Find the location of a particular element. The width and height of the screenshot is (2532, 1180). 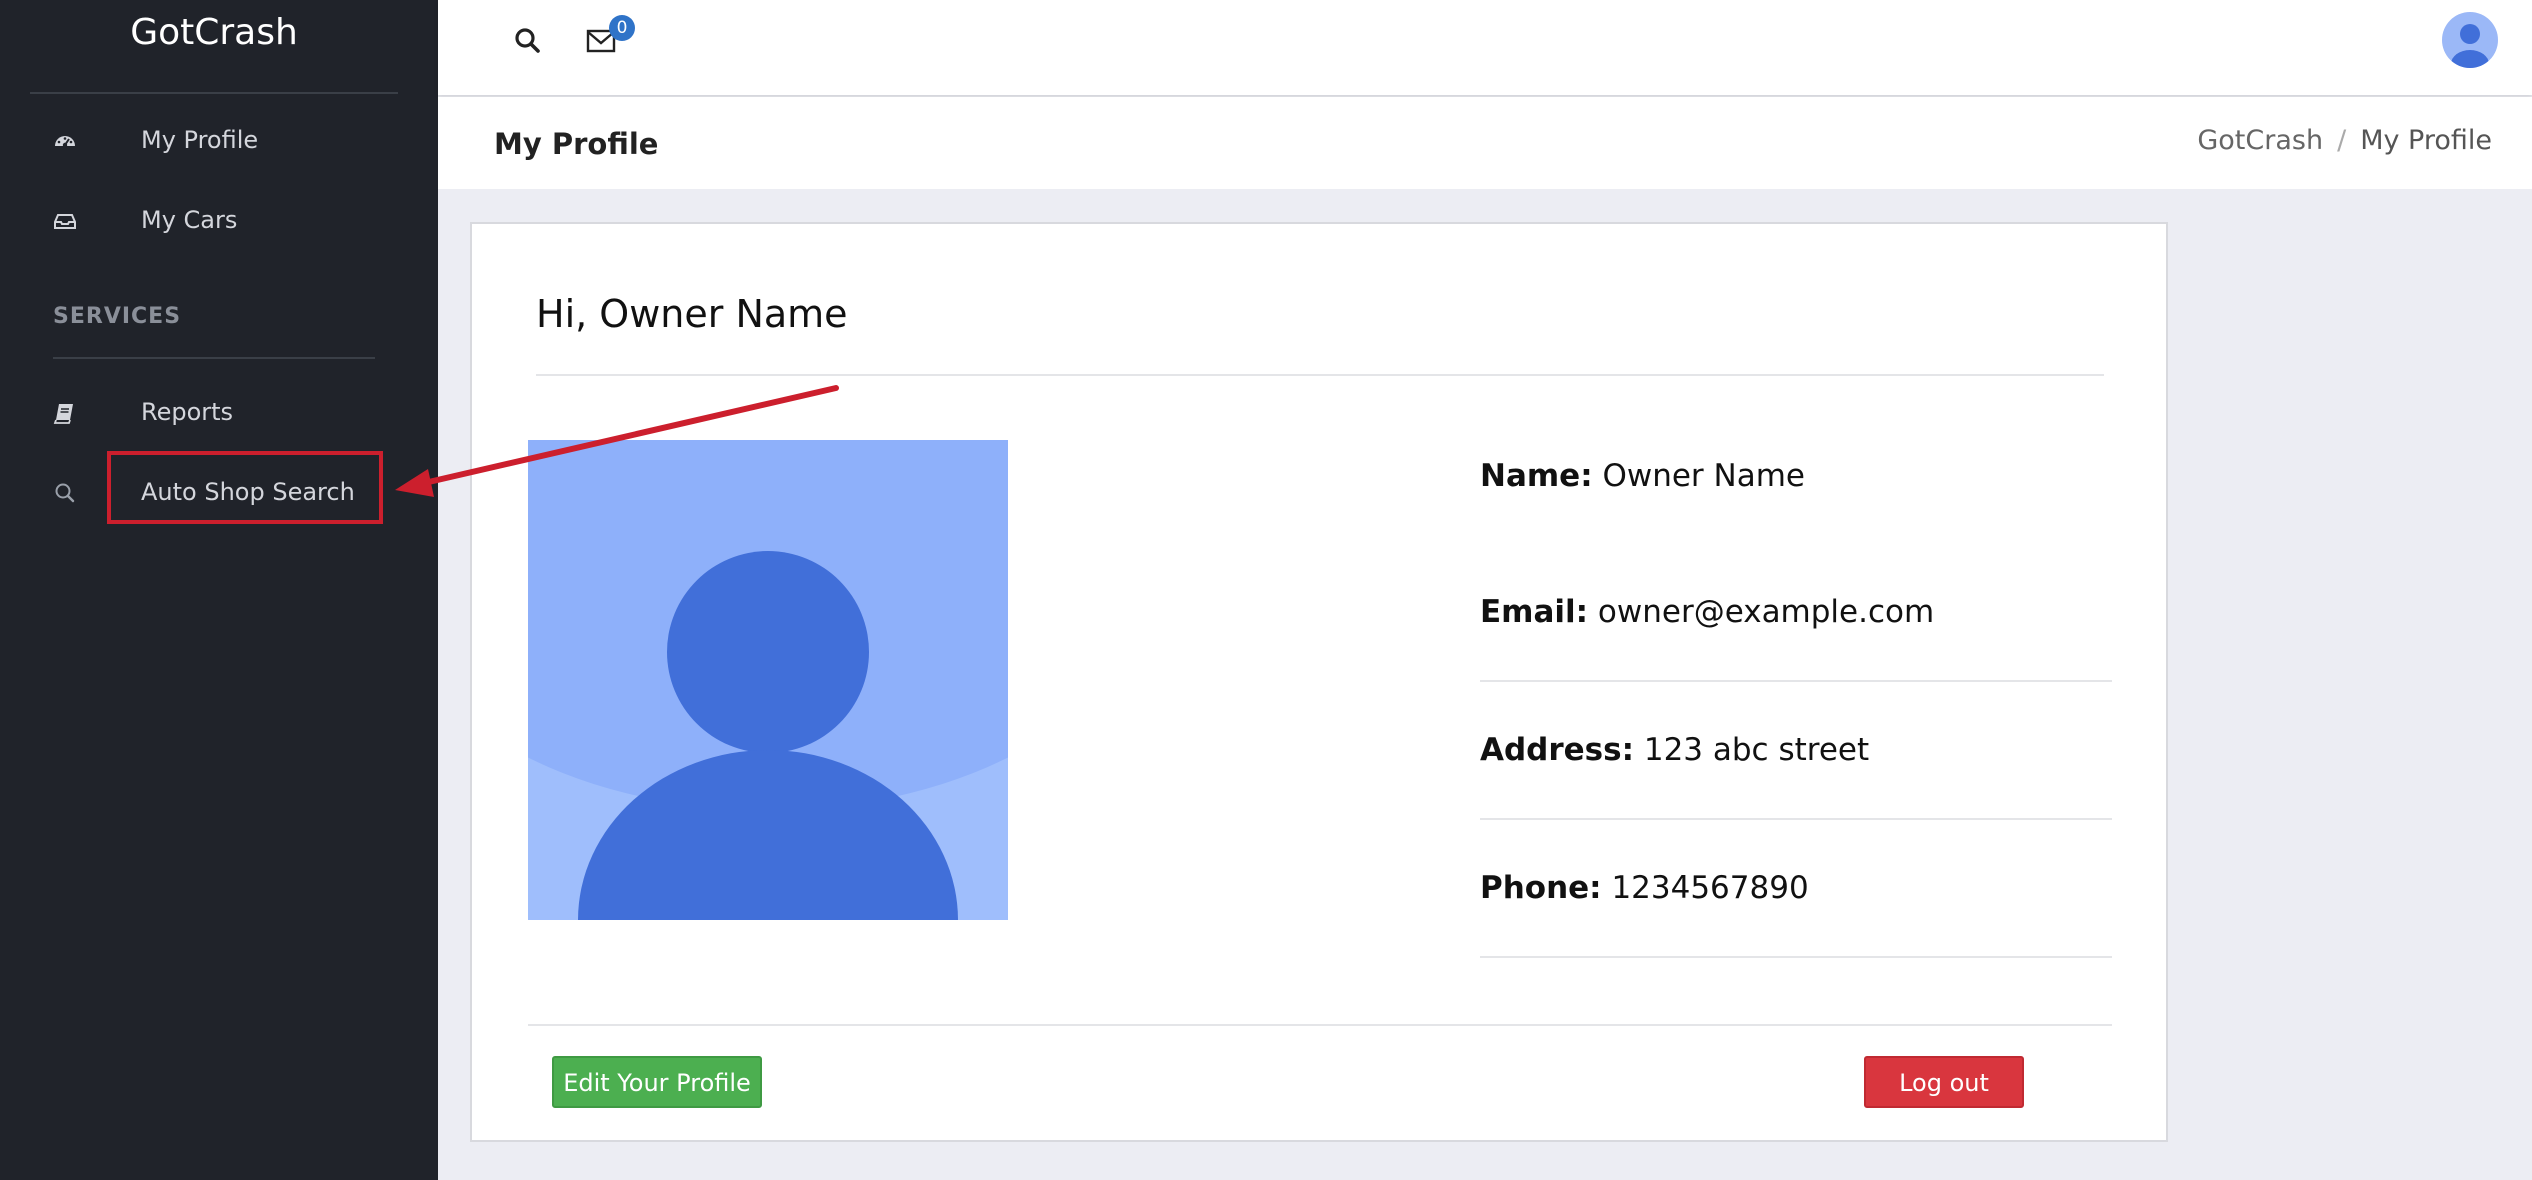

name-value: Owner Name is located at coordinates (1703, 476).